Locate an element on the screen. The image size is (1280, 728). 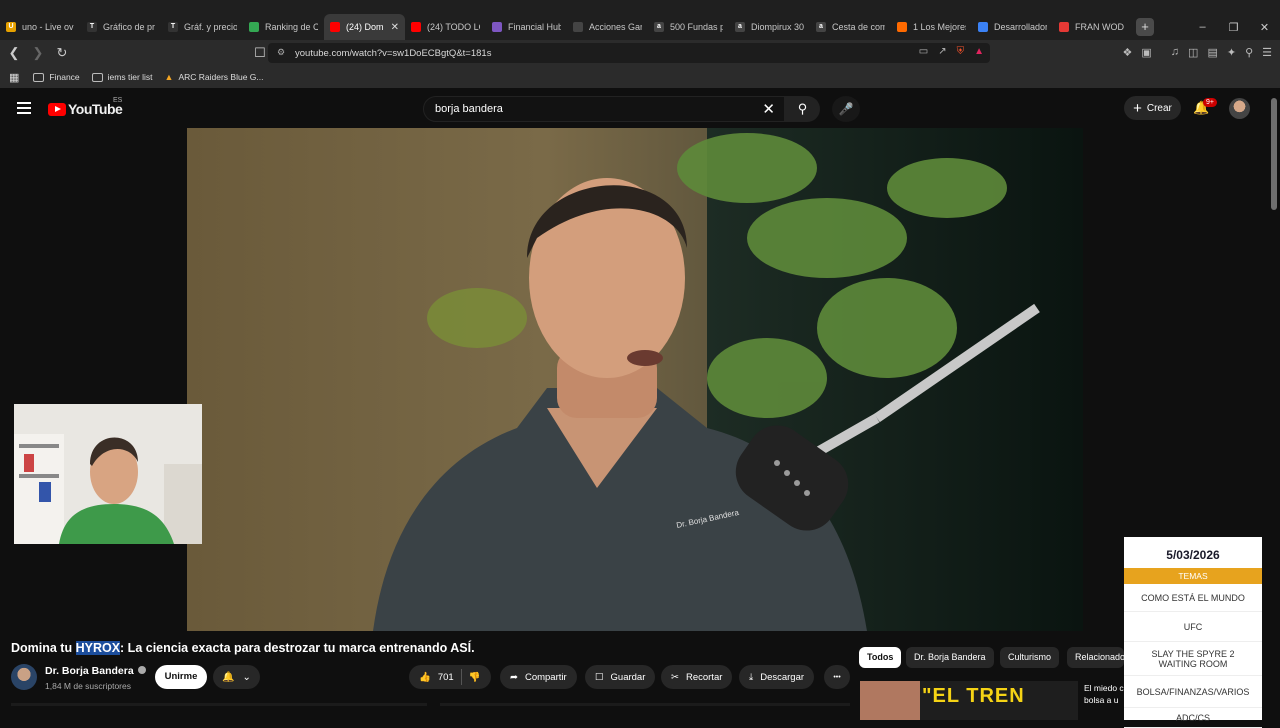
browser-tab: Desarrollador is located at coordinates (1012, 27).